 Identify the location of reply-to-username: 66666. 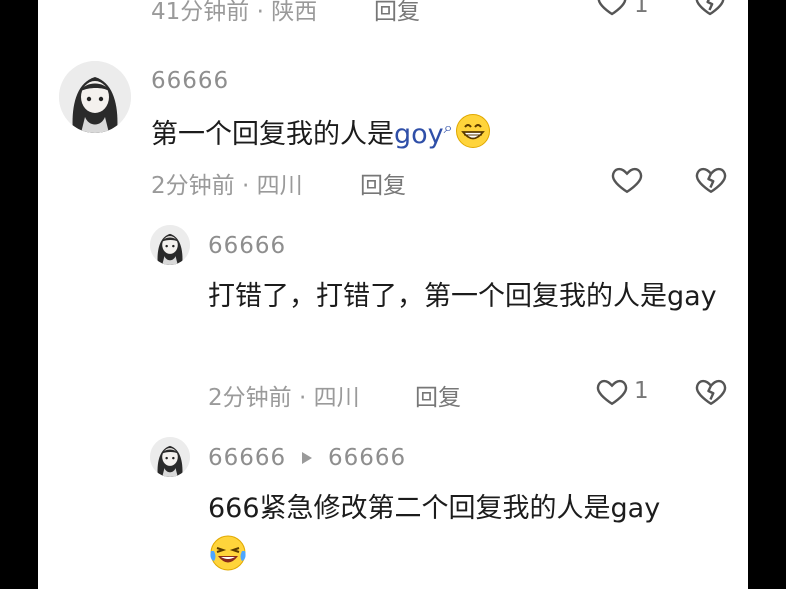
(367, 458).